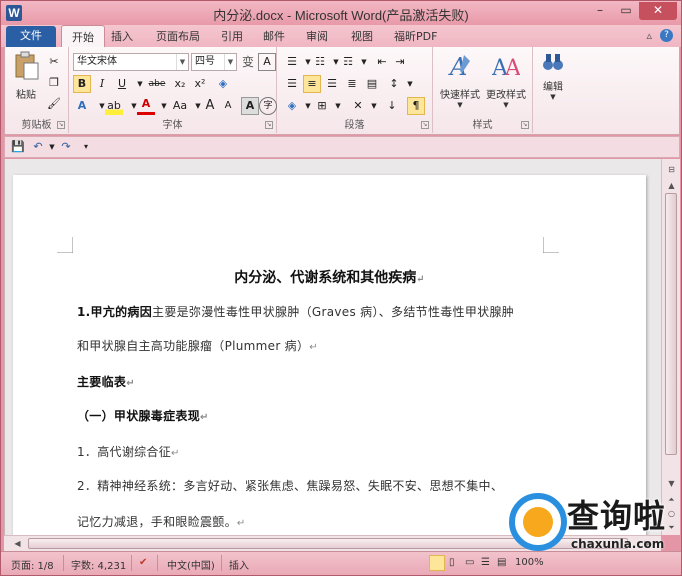 Image resolution: width=682 pixels, height=576 pixels. I want to click on styles-launcher-icon: ↘, so click(525, 125).